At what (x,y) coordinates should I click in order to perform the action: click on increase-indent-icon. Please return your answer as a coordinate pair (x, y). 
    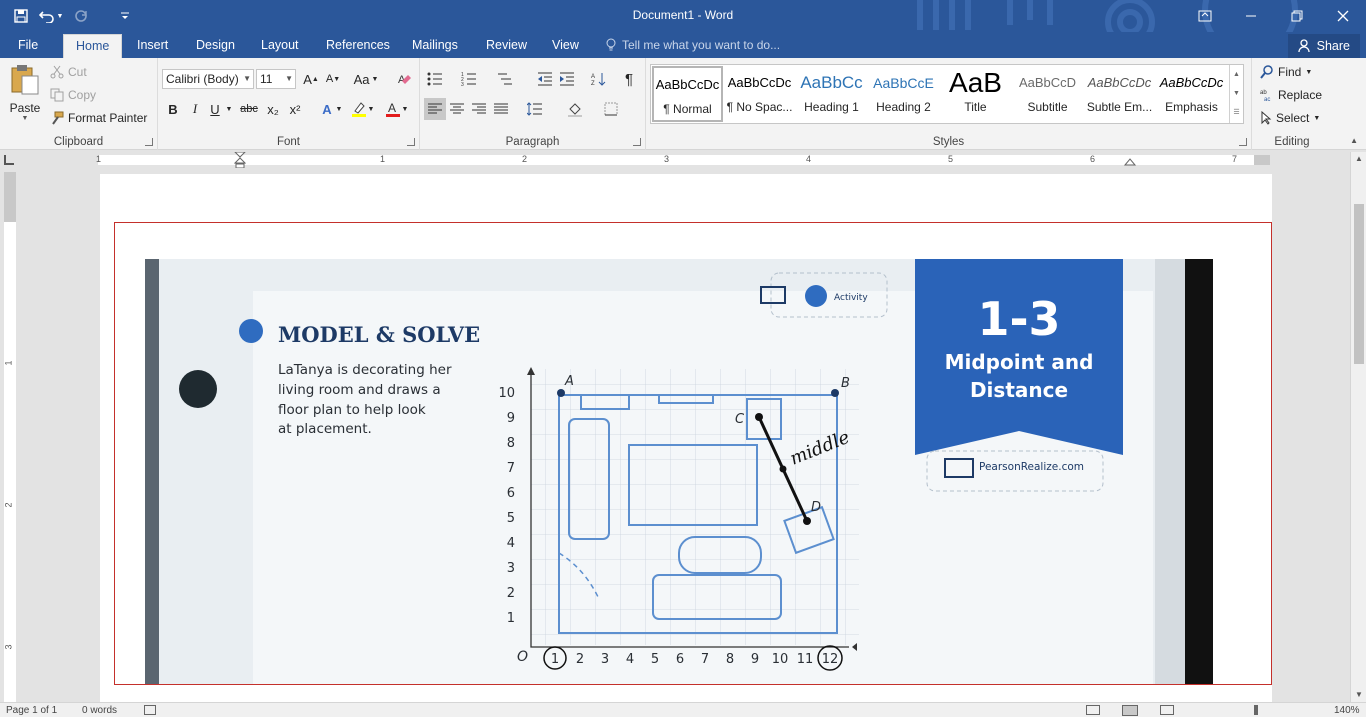
    Looking at the image, I should click on (567, 79).